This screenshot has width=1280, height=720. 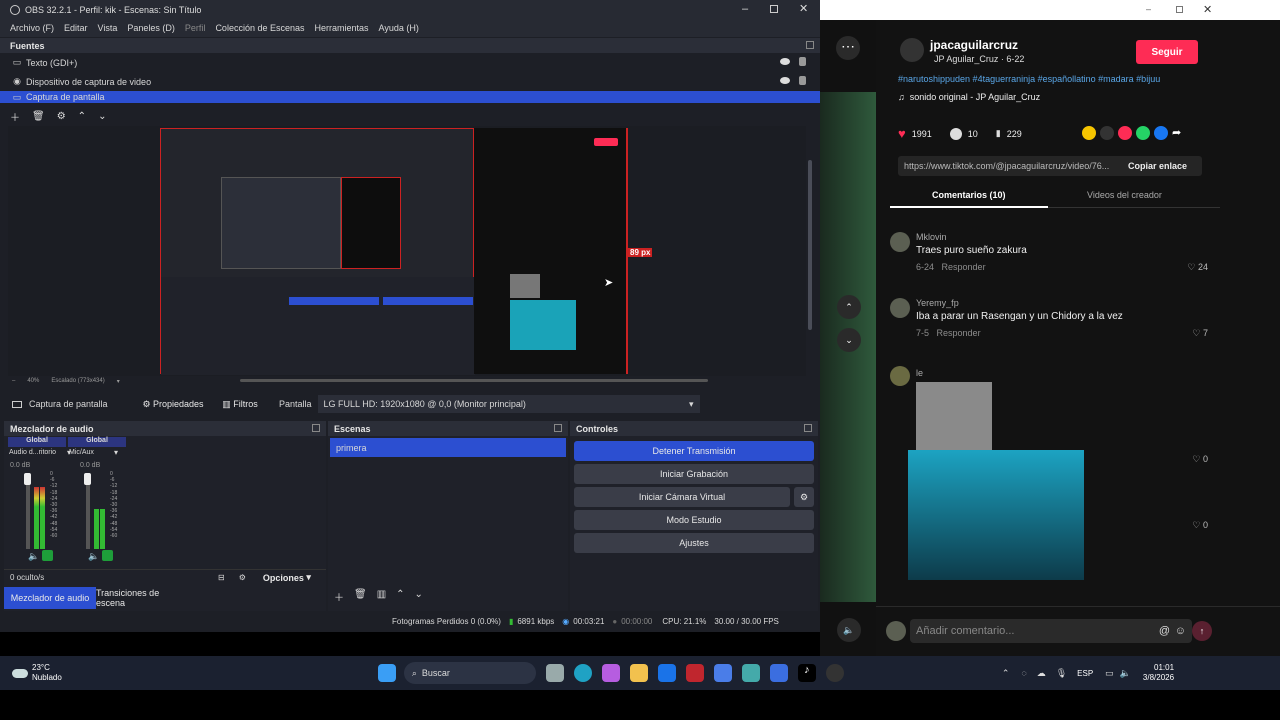 I want to click on obs-icon, so click(x=834, y=673).